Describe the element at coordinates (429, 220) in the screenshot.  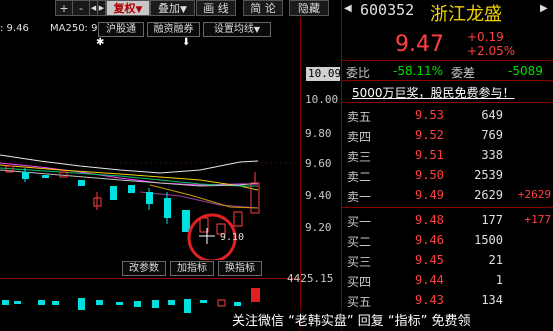
I see `bid-price: 9.48` at that location.